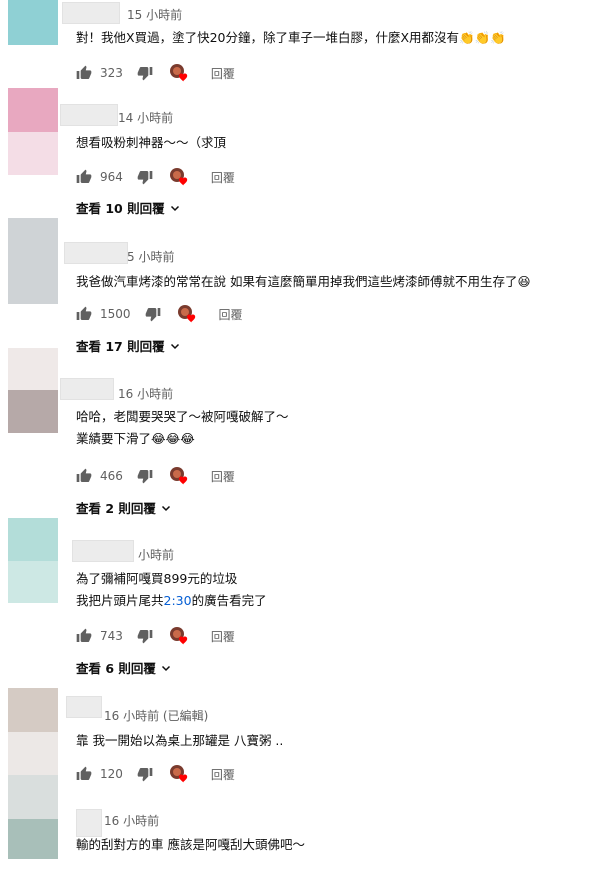  Describe the element at coordinates (111, 177) in the screenshot. I see `like-count: 964` at that location.